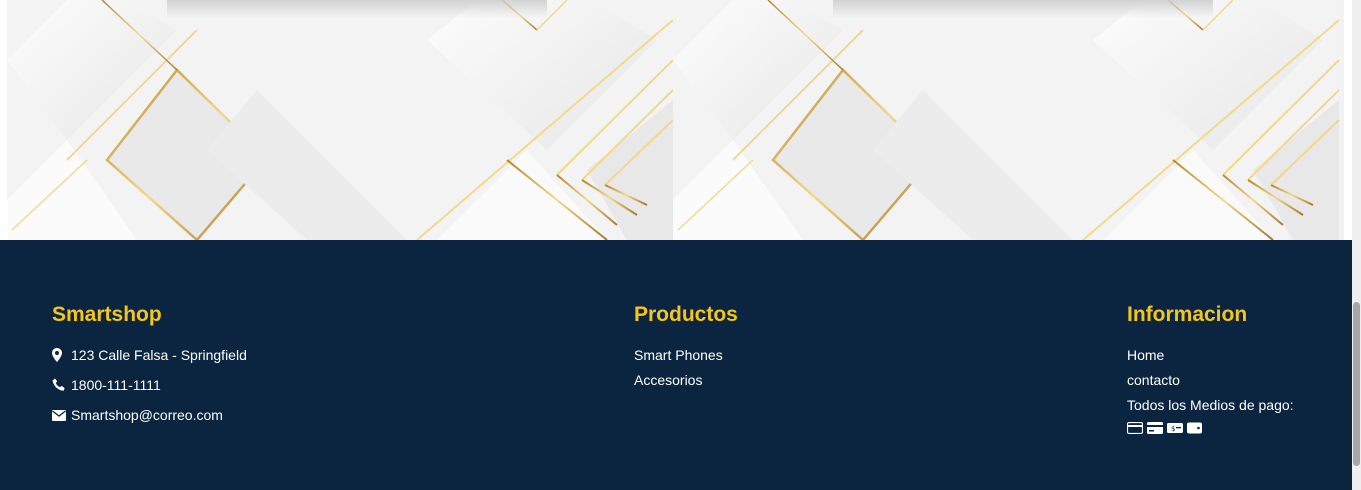 The image size is (1361, 490). I want to click on address-line: 123 Calle Falsa - Springfield, so click(149, 355).